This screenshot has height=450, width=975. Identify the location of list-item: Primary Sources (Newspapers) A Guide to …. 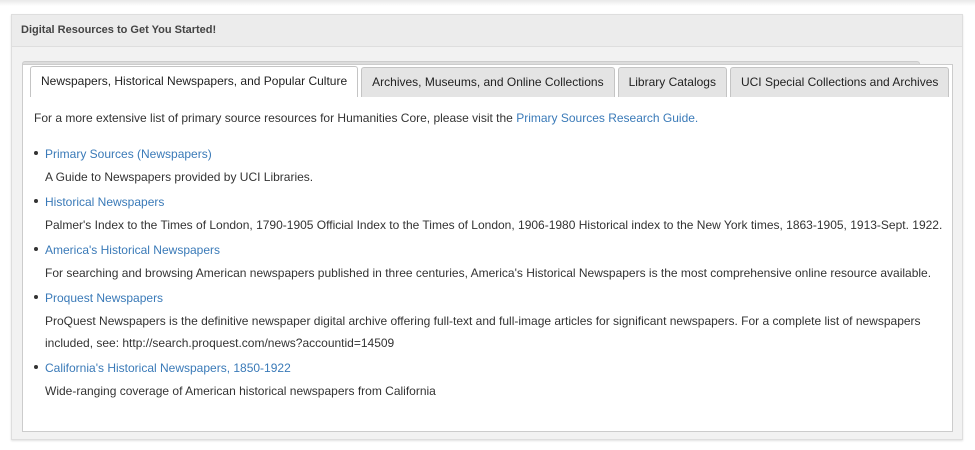
(494, 167).